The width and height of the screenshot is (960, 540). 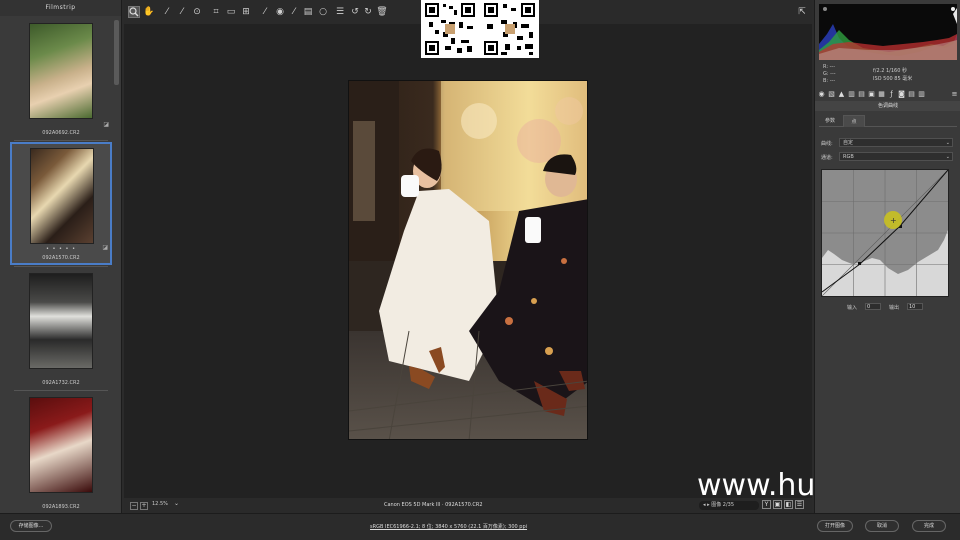 What do you see at coordinates (851, 94) in the screenshot?
I see `hsl-icon: ▥` at bounding box center [851, 94].